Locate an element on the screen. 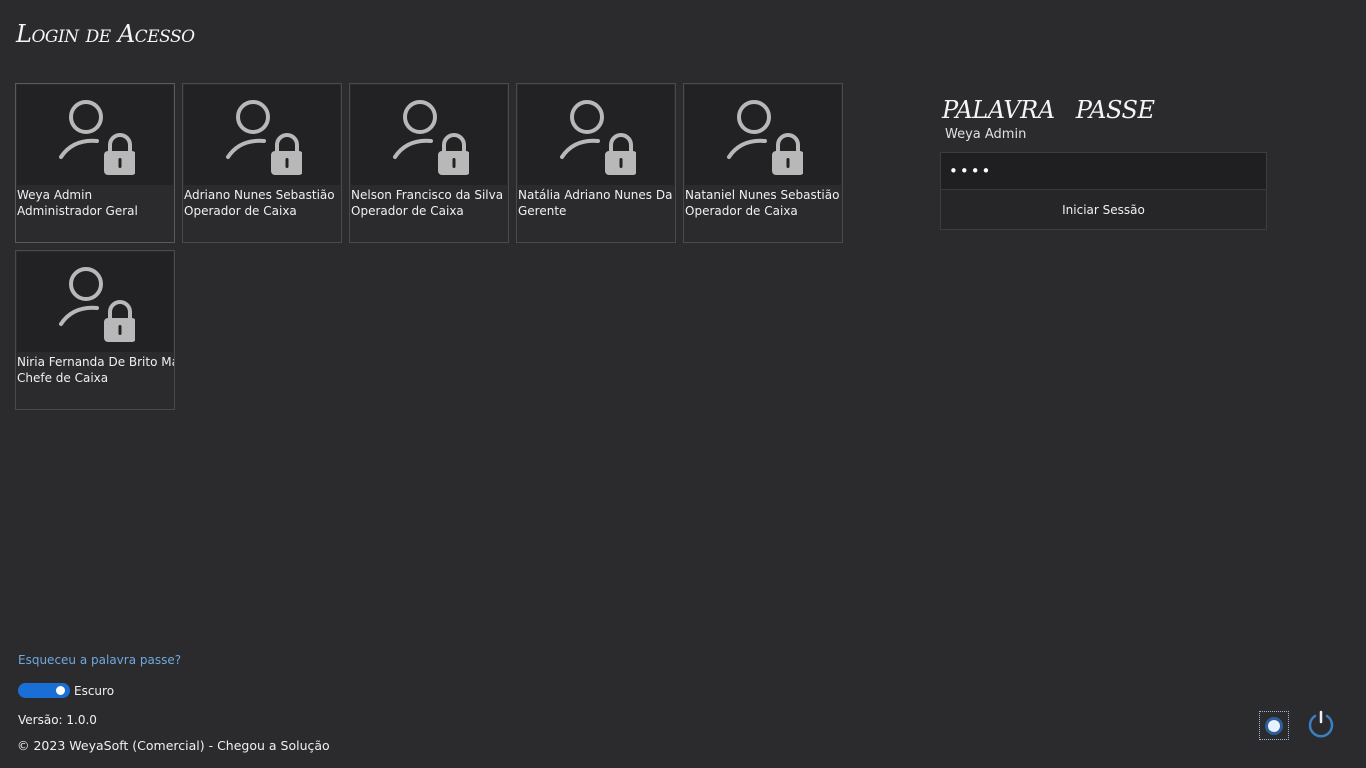 The image size is (1366, 768). user-card-natalia: Natália Adriano Nunes Da S Gerente is located at coordinates (596, 163).